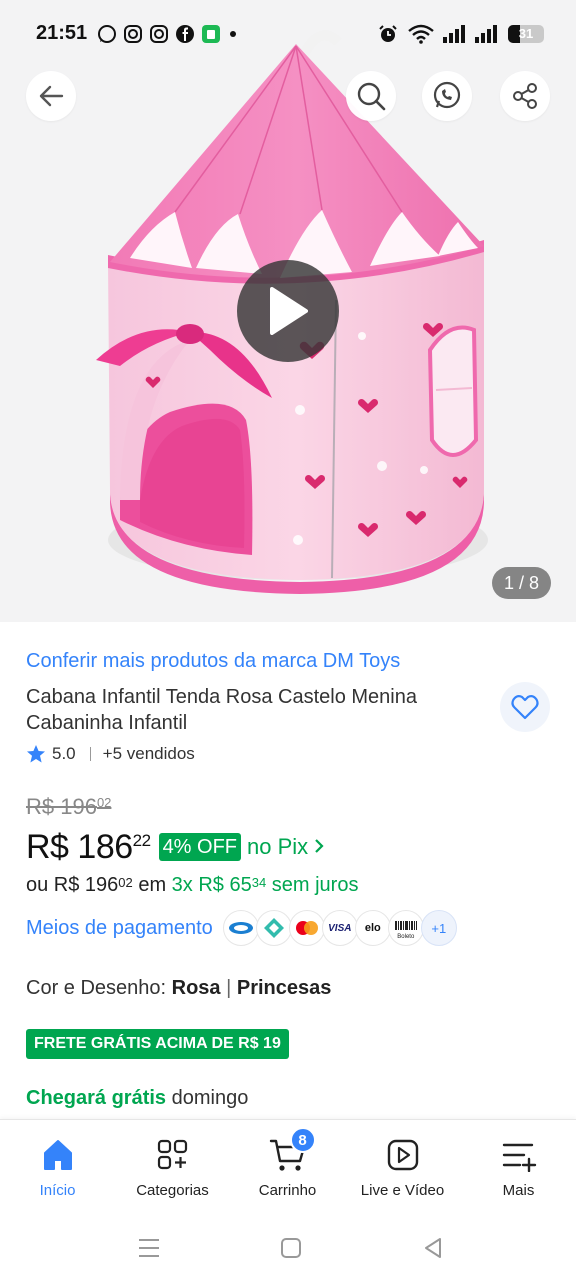  What do you see at coordinates (312, 885) in the screenshot?
I see `installments-suffix: sem juros` at bounding box center [312, 885].